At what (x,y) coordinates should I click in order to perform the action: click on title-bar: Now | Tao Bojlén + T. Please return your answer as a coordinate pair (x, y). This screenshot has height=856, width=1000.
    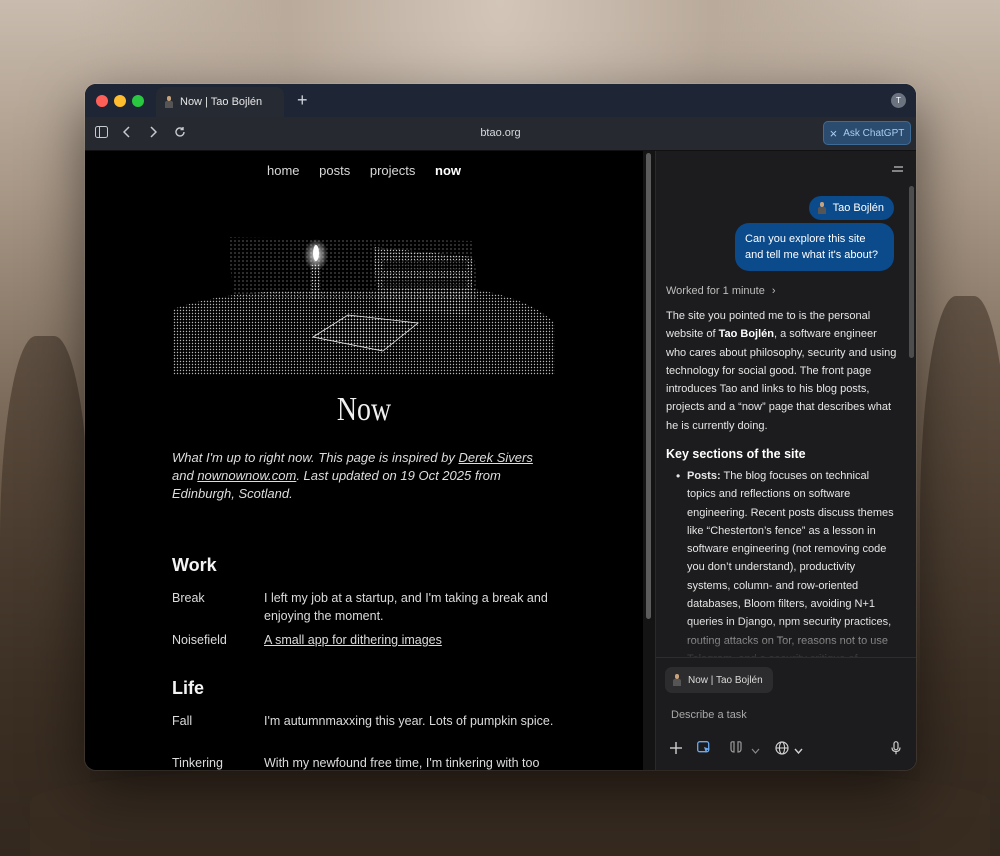
    Looking at the image, I should click on (500, 100).